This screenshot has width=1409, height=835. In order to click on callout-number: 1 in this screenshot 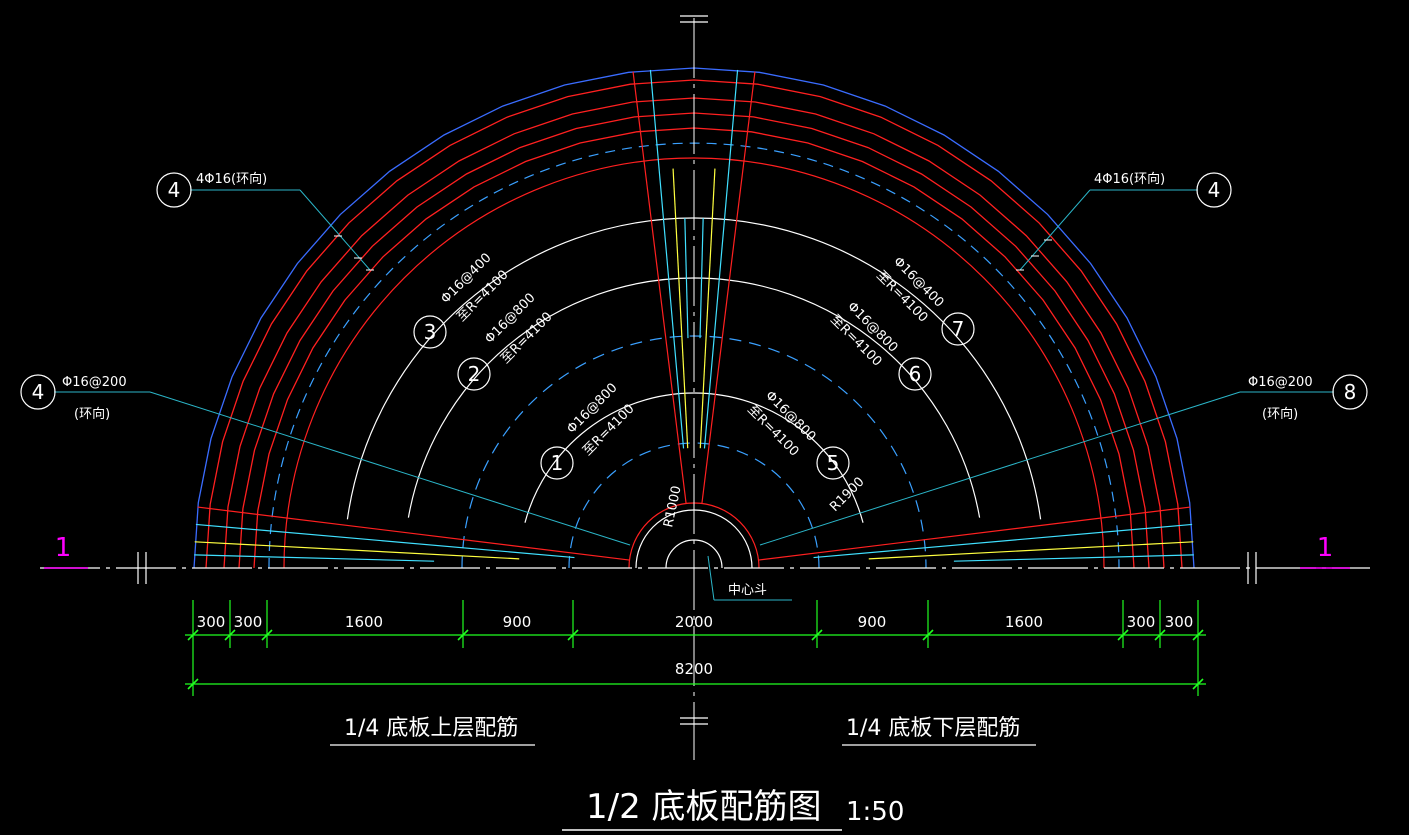, I will do `click(557, 463)`.